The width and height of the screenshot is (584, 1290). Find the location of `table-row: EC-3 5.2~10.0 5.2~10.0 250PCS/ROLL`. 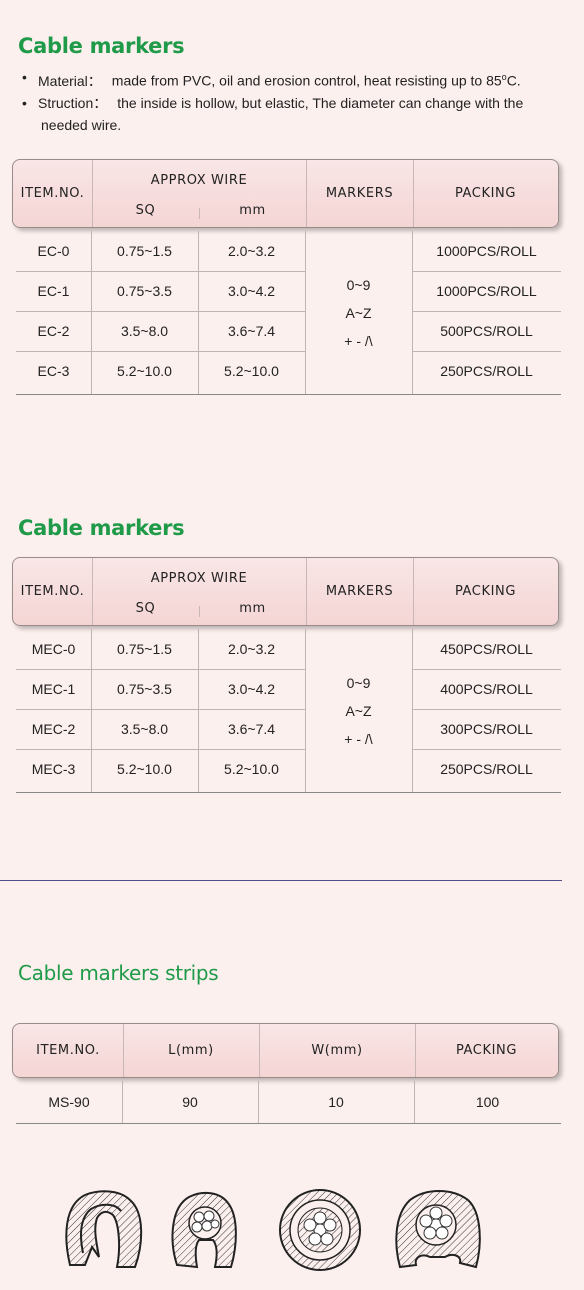

table-row: EC-3 5.2~10.0 5.2~10.0 250PCS/ROLL is located at coordinates (288, 371).